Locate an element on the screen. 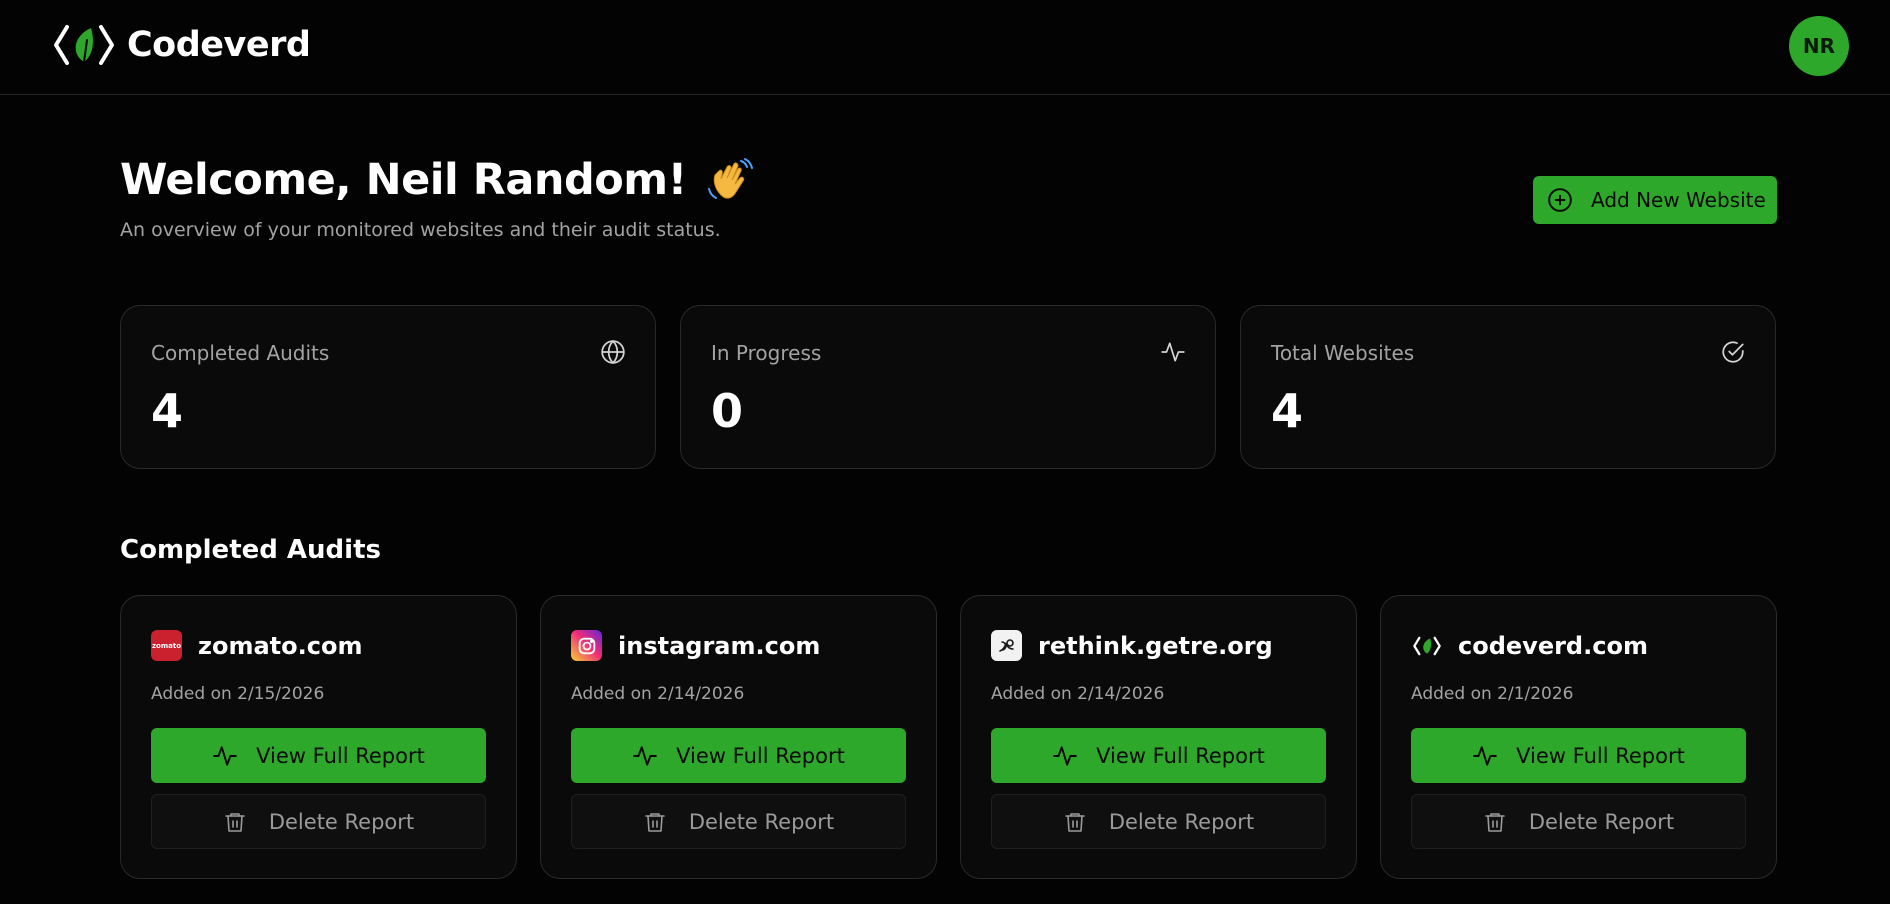 This screenshot has height=904, width=1890. brand-name: Codeverd is located at coordinates (219, 45).